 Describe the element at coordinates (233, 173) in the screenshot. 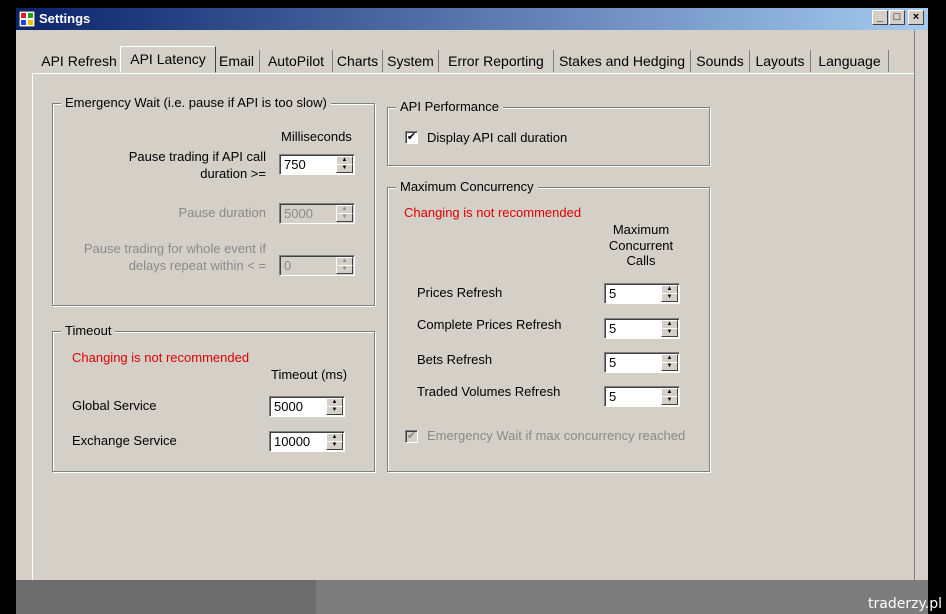

I see `pause-trading-label-2: duration >=` at that location.